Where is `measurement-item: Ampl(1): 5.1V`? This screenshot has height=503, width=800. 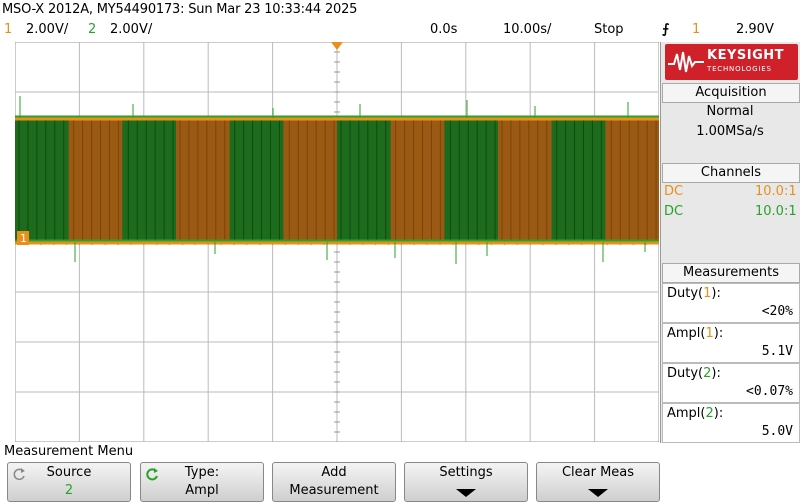
measurement-item: Ampl(1): 5.1V is located at coordinates (731, 343).